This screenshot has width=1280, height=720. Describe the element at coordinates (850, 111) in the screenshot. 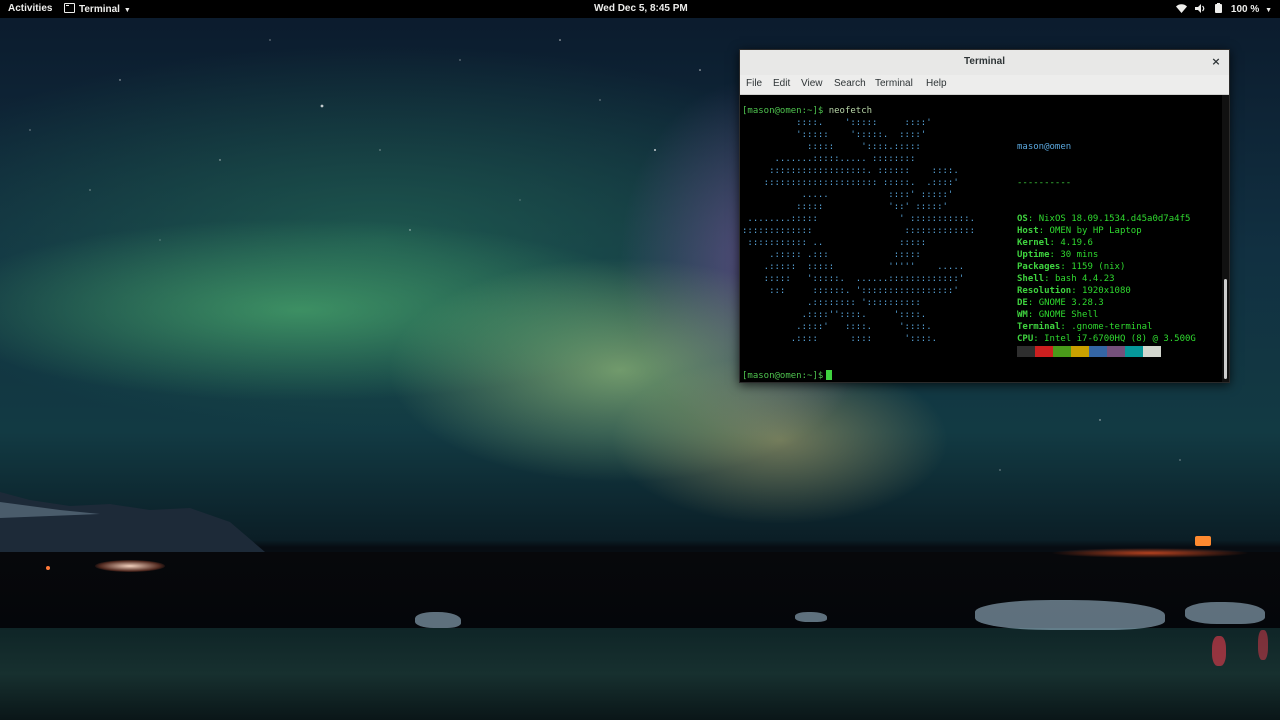

I see `command: neofetch` at that location.